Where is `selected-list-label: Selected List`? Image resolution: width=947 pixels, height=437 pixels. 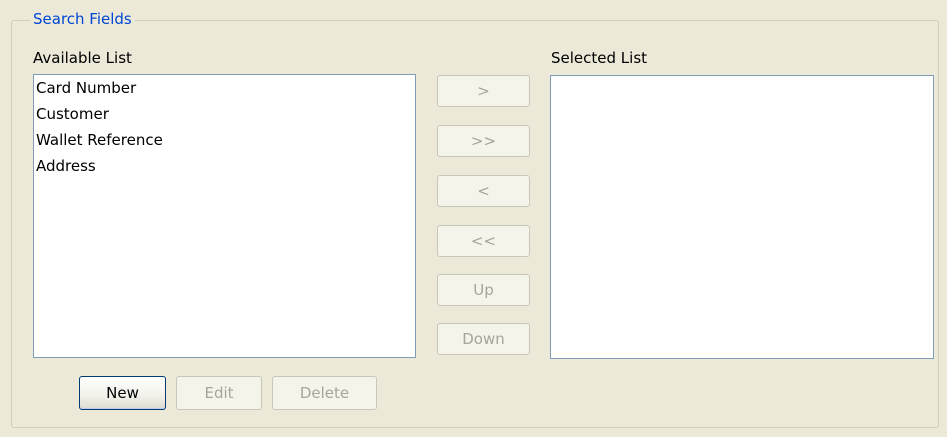 selected-list-label: Selected List is located at coordinates (599, 58).